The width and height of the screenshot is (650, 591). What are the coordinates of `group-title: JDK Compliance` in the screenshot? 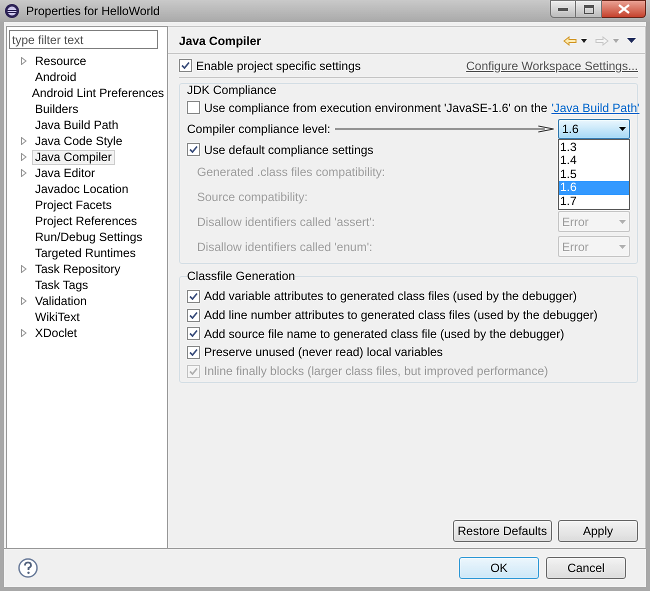 It's located at (232, 91).